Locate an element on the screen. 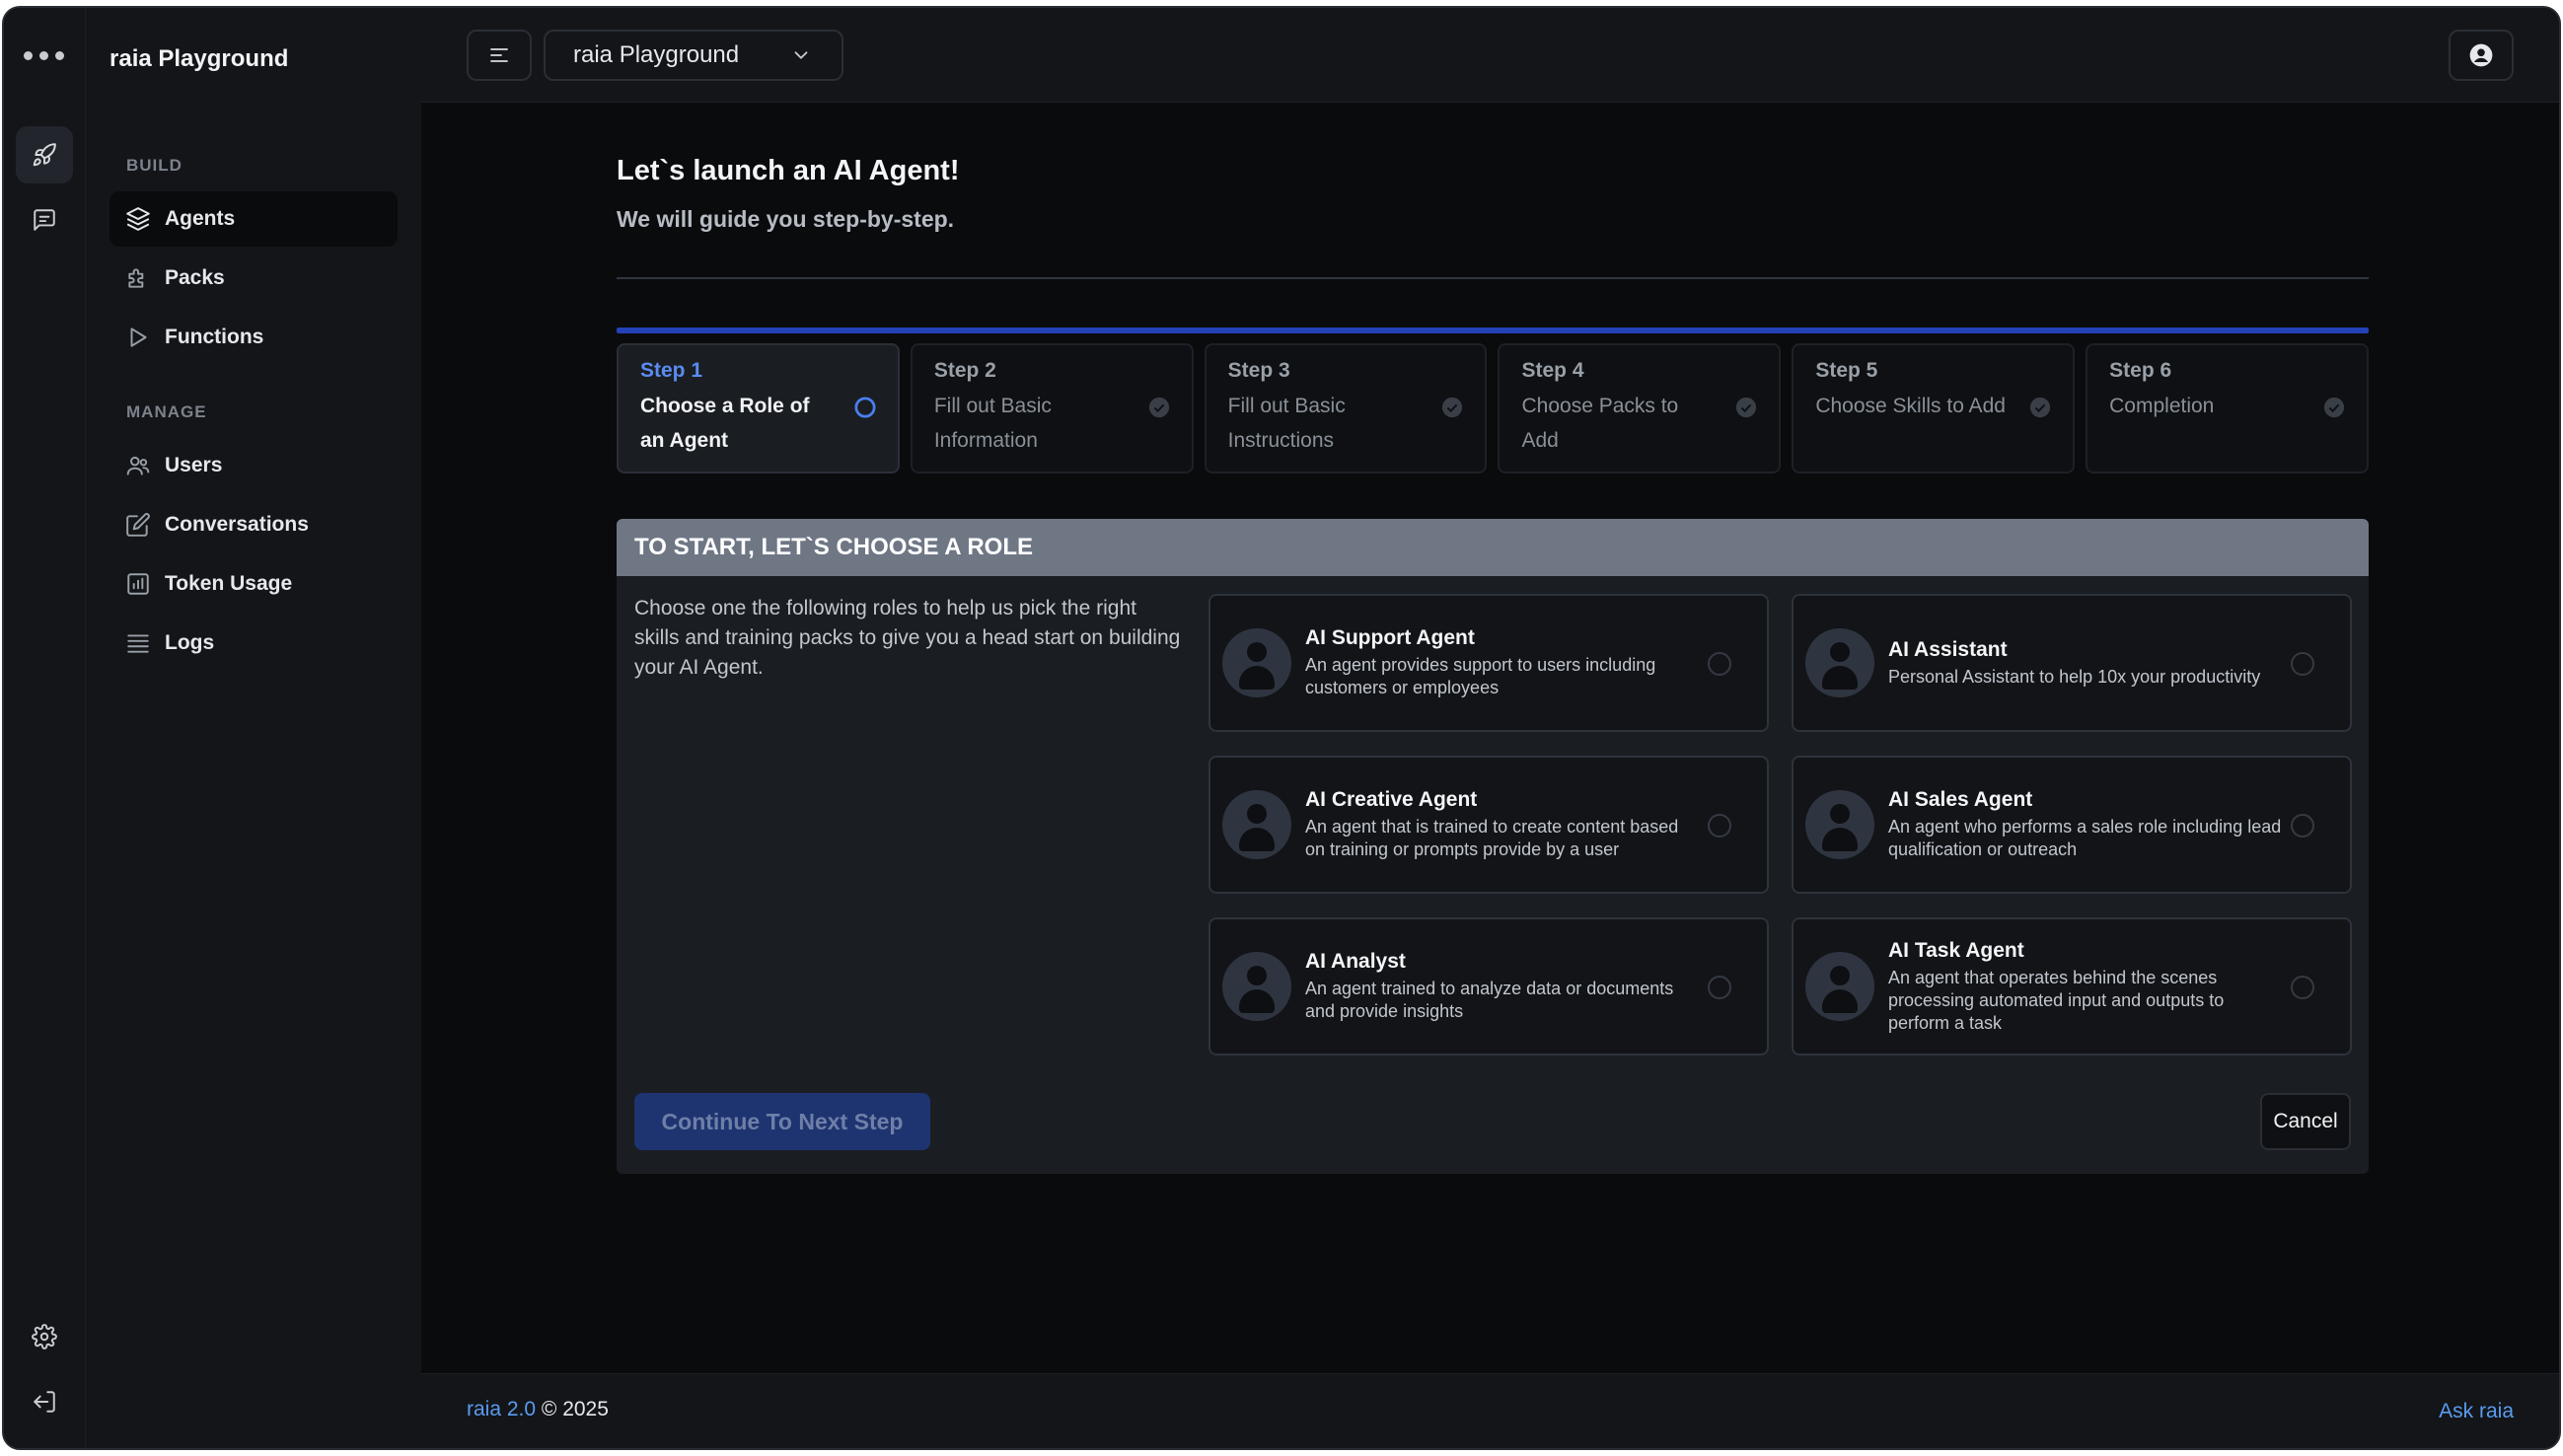 Image resolution: width=2563 pixels, height=1456 pixels. top-bar: raia Playground is located at coordinates (1490, 55).